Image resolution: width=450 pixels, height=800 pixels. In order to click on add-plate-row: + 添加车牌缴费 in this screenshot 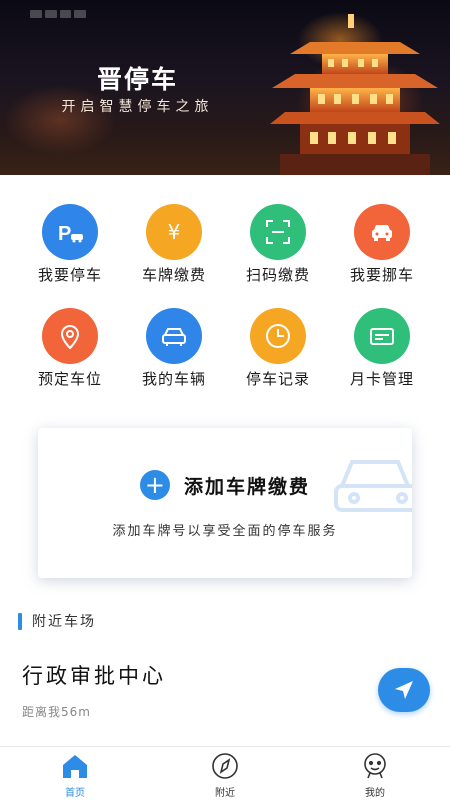, I will do `click(225, 485)`.